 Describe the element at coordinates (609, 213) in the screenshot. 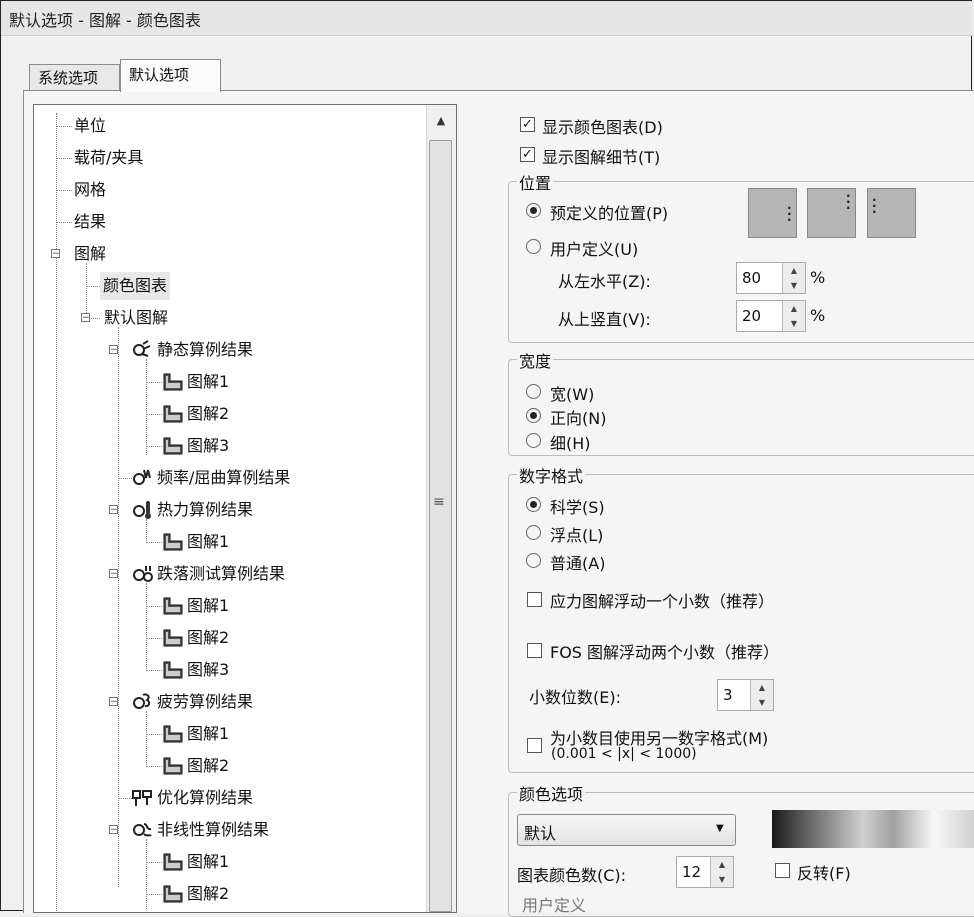

I see `predefined-position-label: 预定义的位置(P)` at that location.